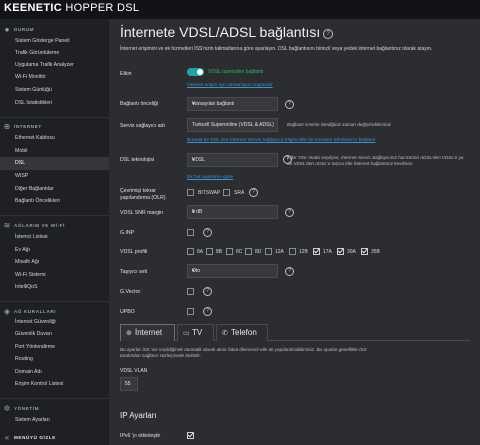  I want to click on provider-name-field: Turkcell Superonline (VDSL & ADSL), so click(232, 125).